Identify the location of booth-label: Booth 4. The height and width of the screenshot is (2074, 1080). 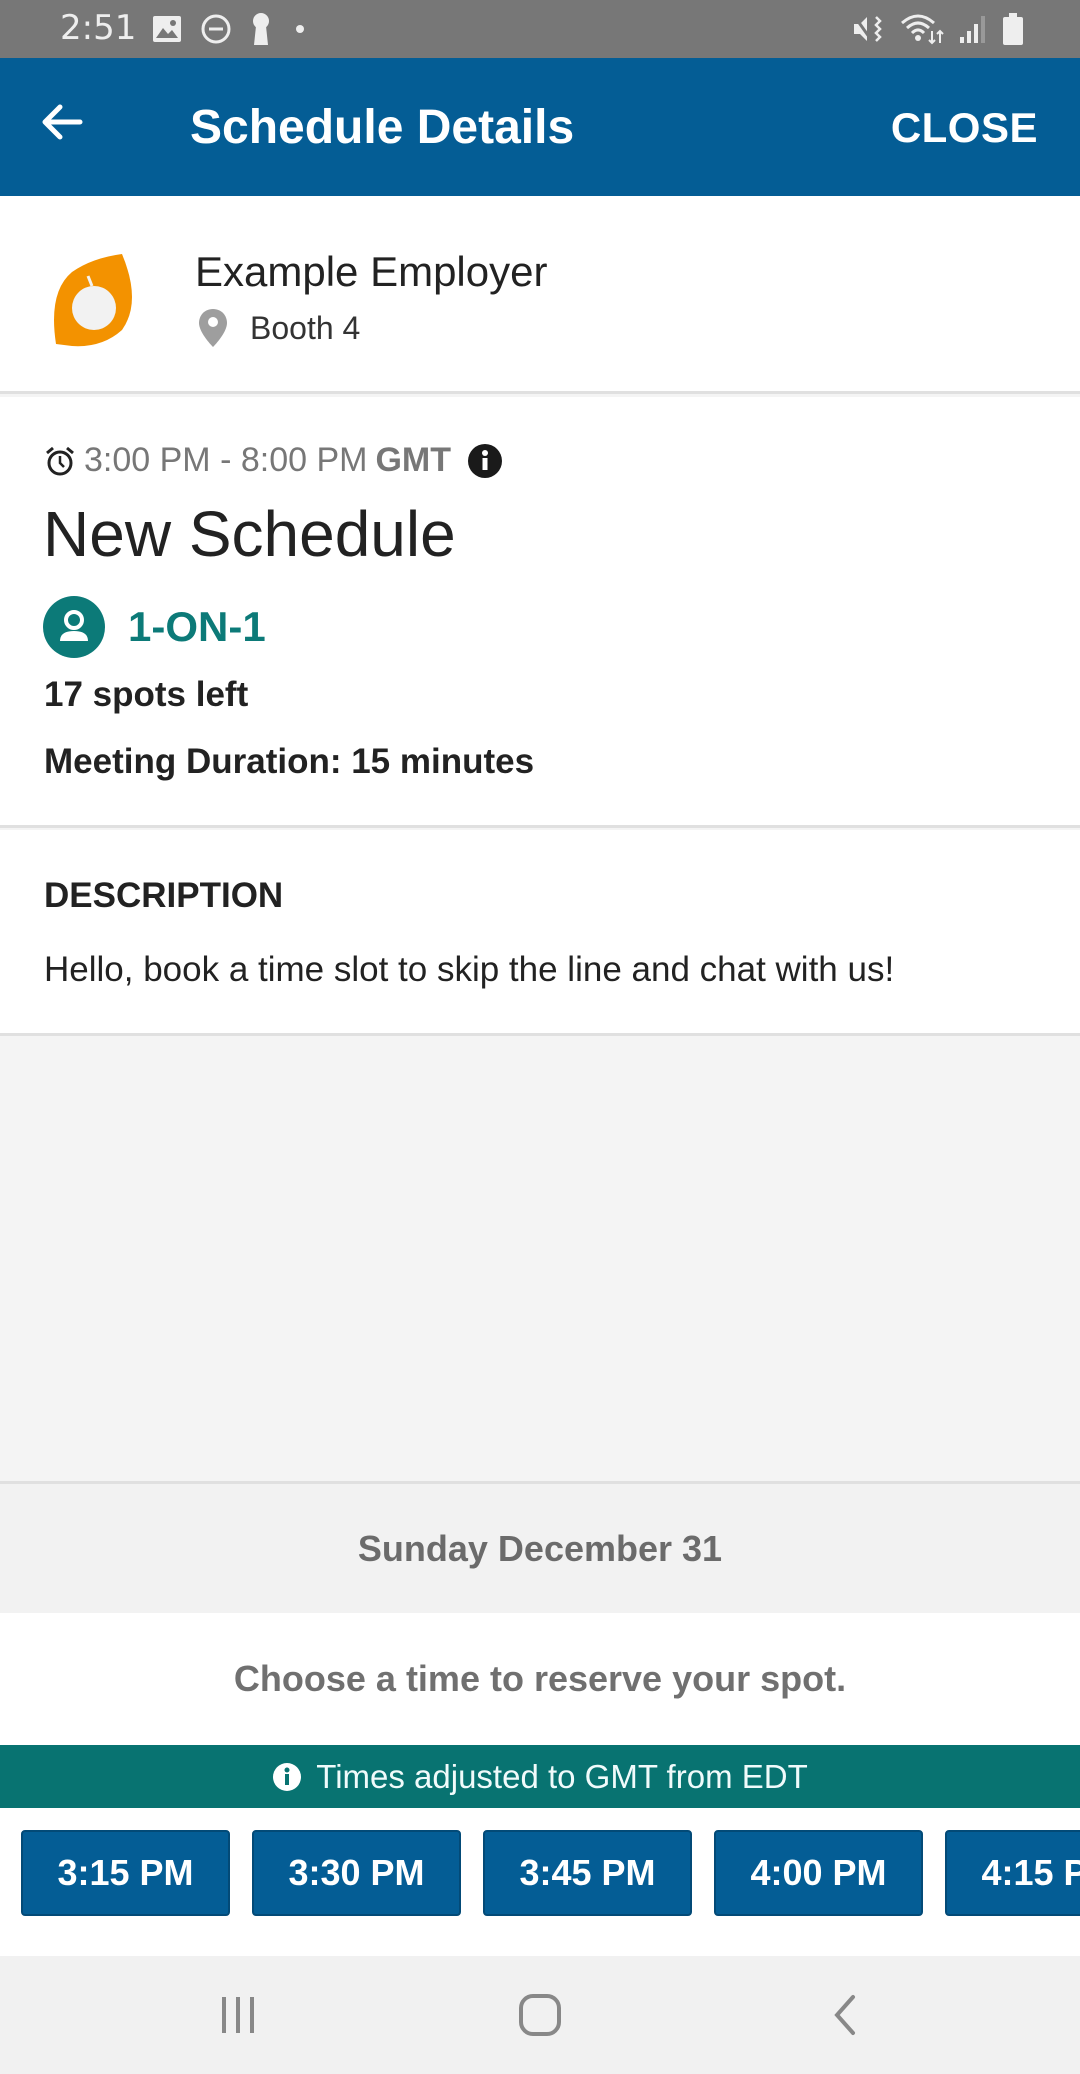
(305, 327).